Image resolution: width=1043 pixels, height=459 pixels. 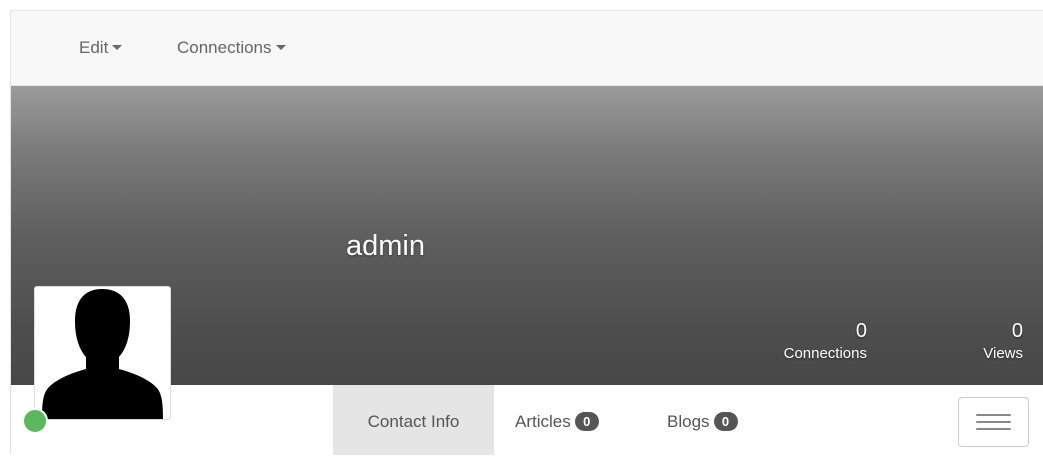 I want to click on views-count: 0, so click(x=1017, y=331).